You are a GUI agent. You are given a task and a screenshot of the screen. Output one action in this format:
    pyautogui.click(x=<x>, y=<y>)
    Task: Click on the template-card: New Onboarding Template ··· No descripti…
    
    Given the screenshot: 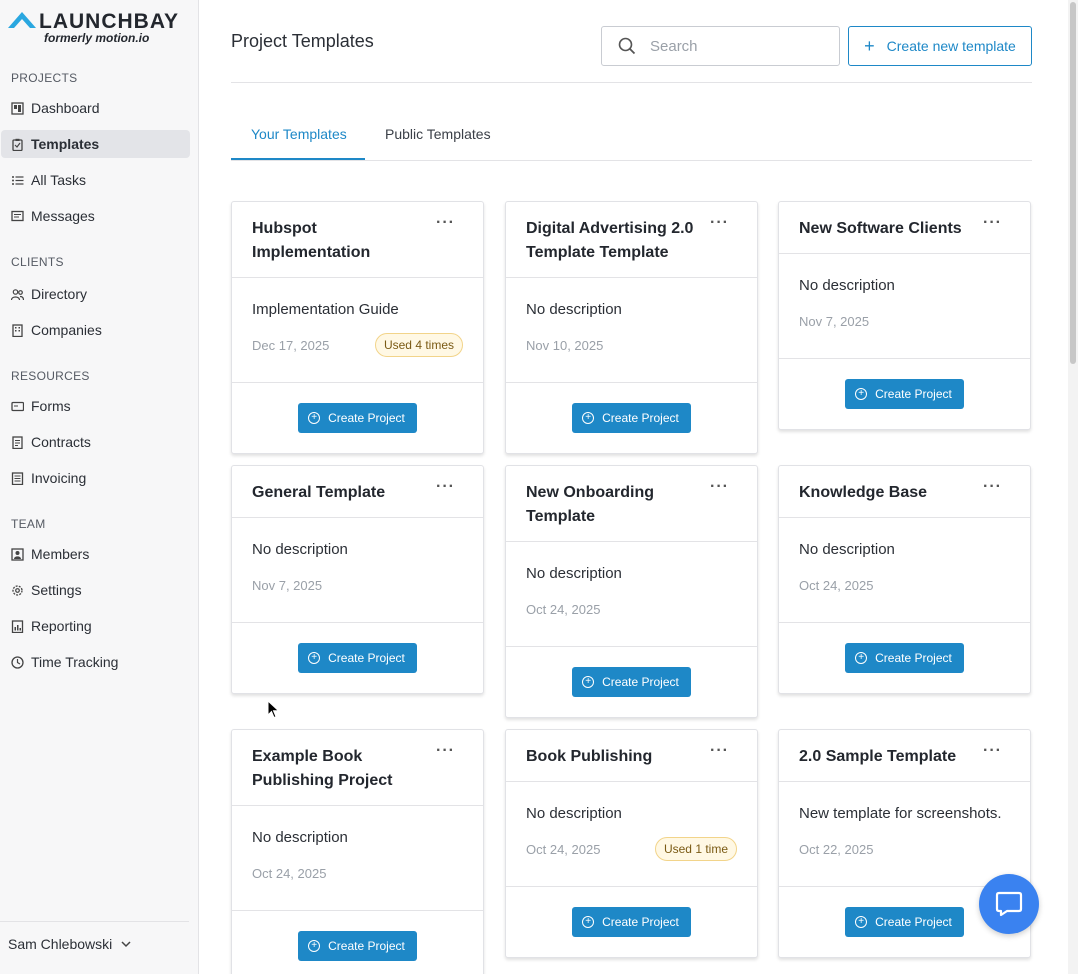 What is the action you would take?
    pyautogui.click(x=631, y=591)
    